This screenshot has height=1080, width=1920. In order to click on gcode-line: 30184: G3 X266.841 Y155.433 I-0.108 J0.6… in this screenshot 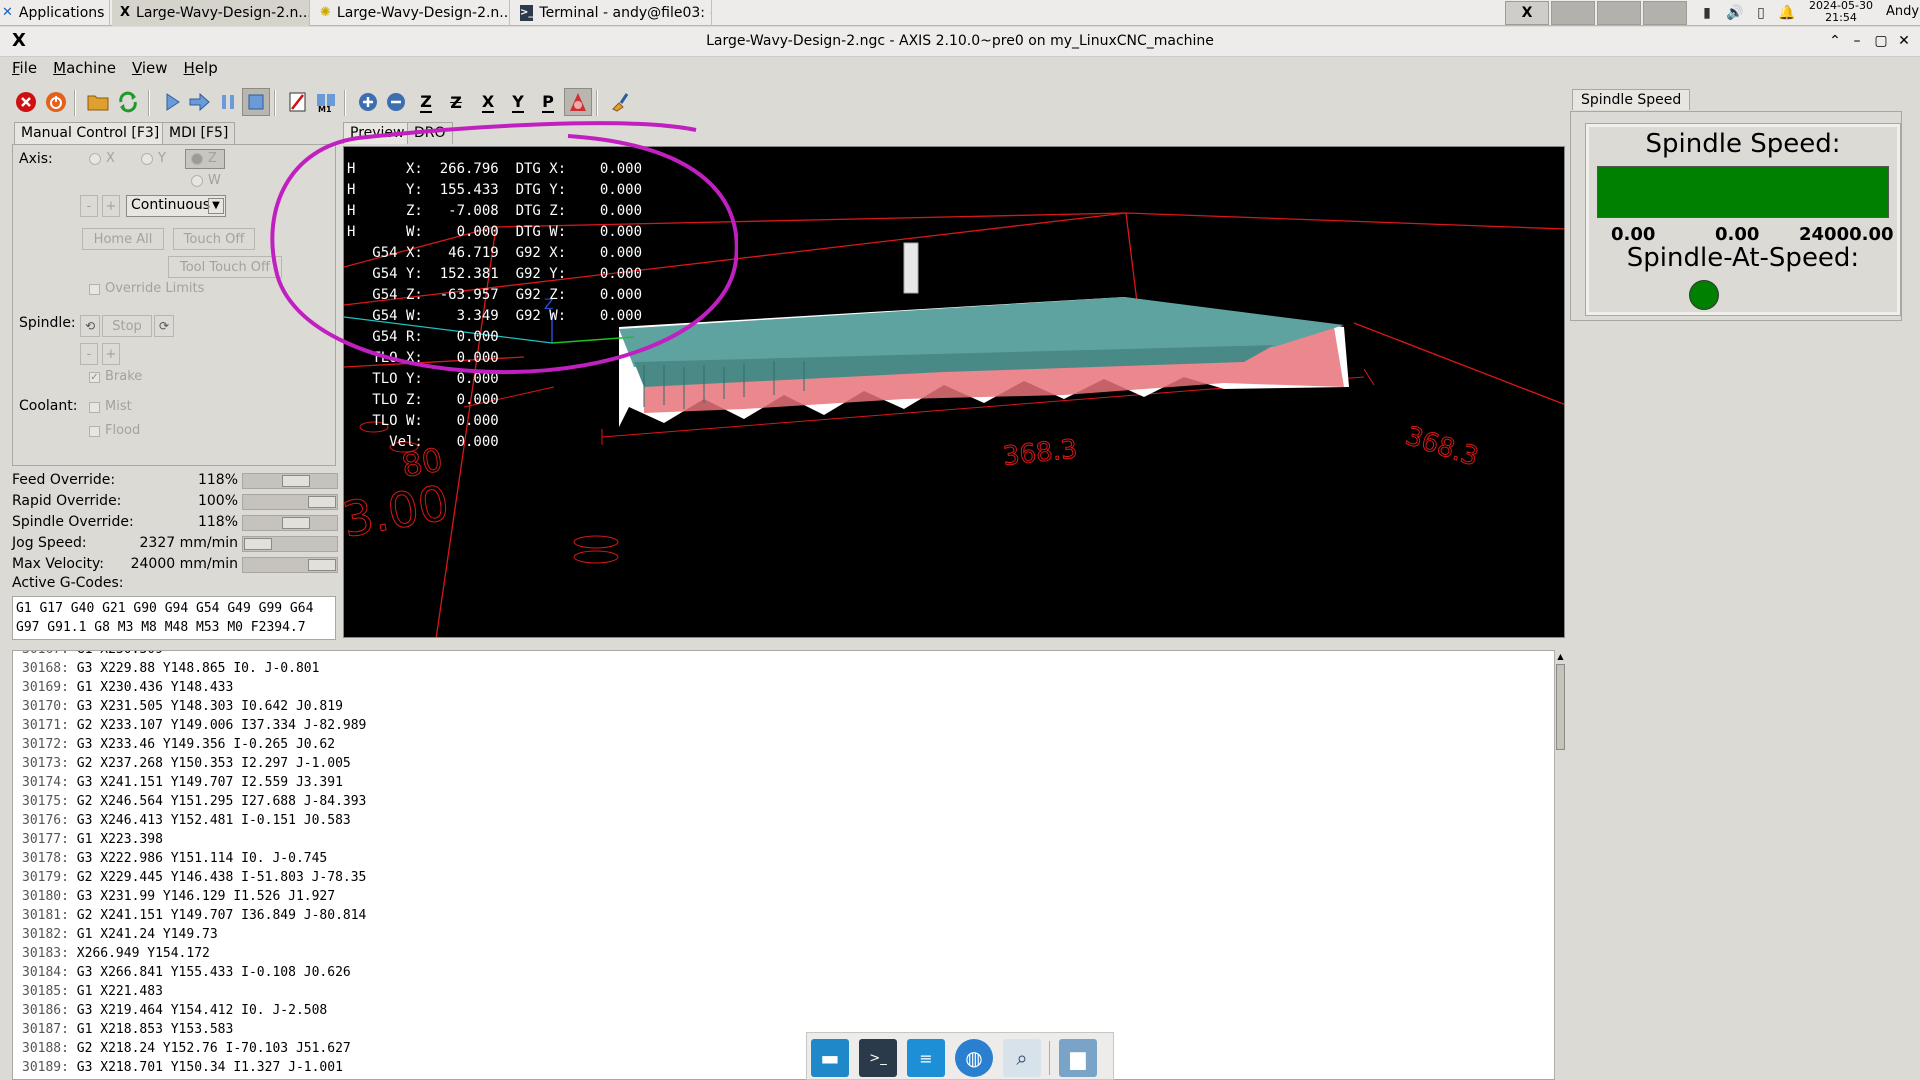, I will do `click(186, 972)`.